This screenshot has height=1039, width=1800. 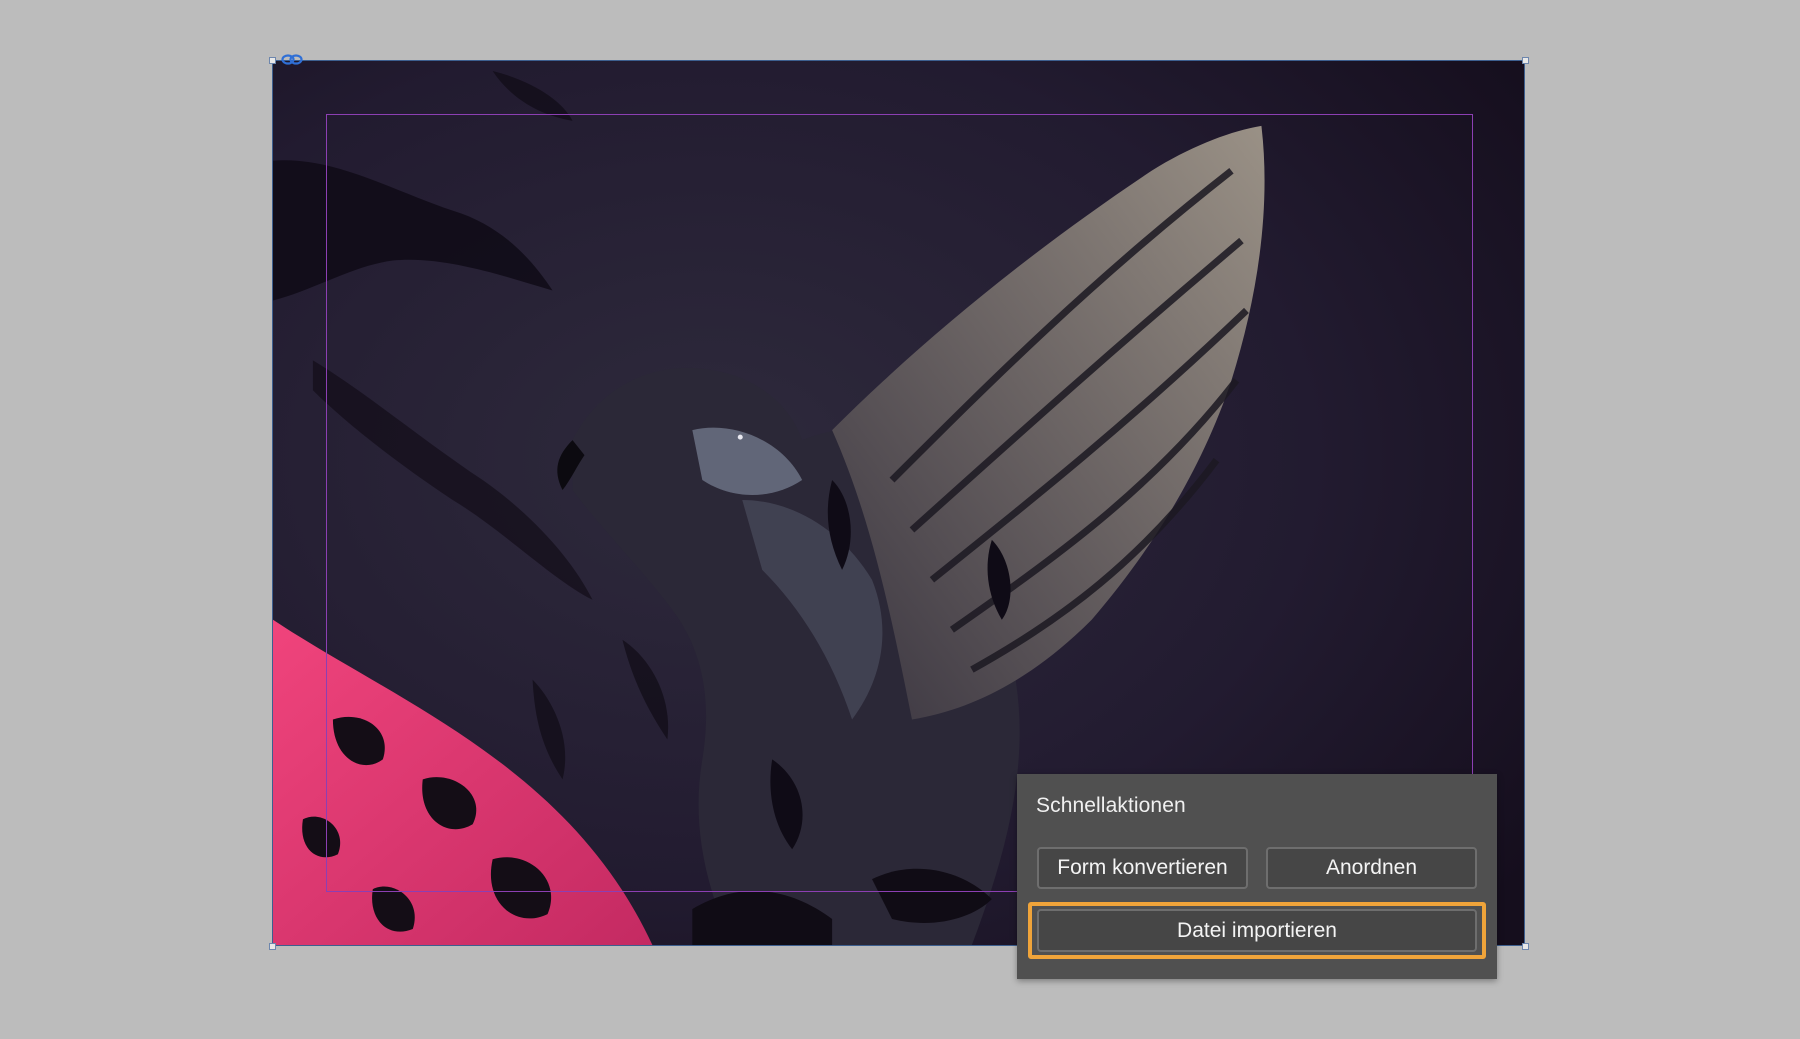 What do you see at coordinates (1257, 930) in the screenshot?
I see `import-file-button: Datei importieren` at bounding box center [1257, 930].